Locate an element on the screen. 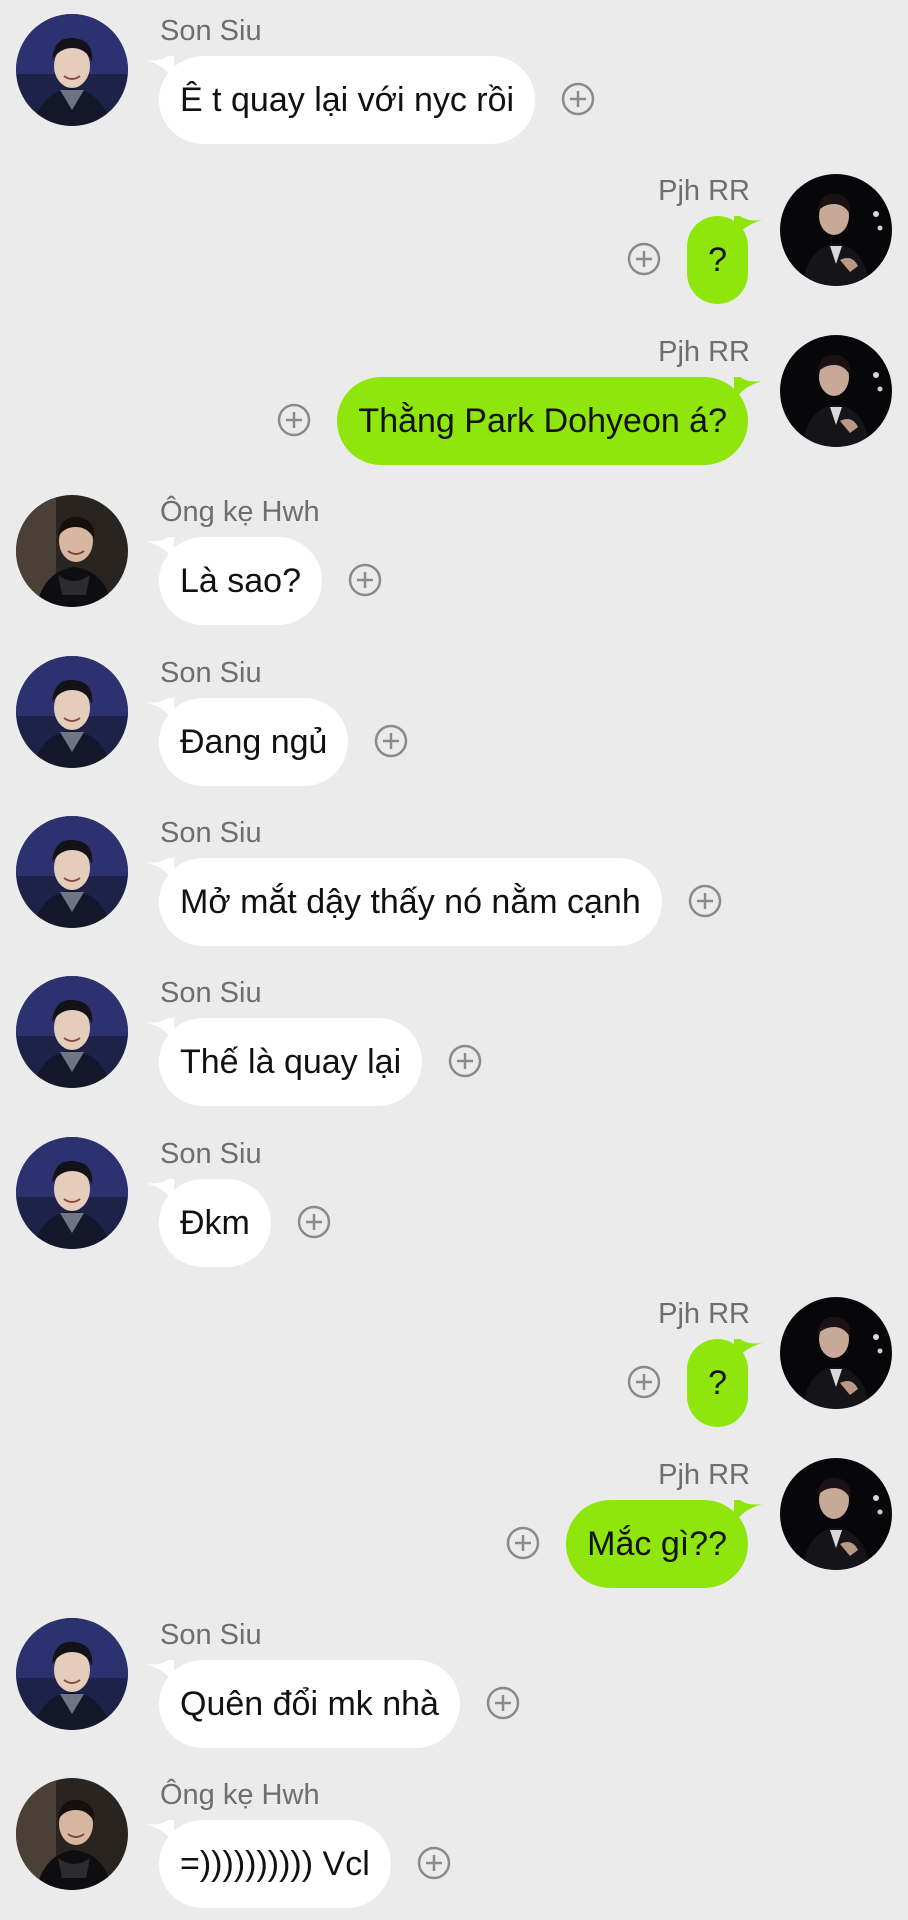  message-bubble: Đang ngủ is located at coordinates (254, 741).